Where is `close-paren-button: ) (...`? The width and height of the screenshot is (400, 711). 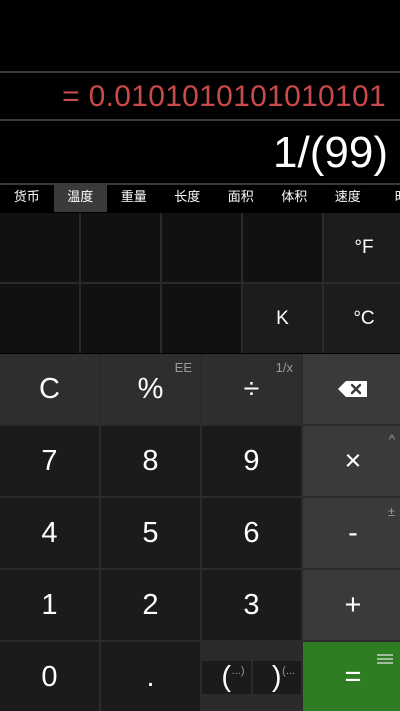 close-paren-button: ) (... is located at coordinates (276, 677).